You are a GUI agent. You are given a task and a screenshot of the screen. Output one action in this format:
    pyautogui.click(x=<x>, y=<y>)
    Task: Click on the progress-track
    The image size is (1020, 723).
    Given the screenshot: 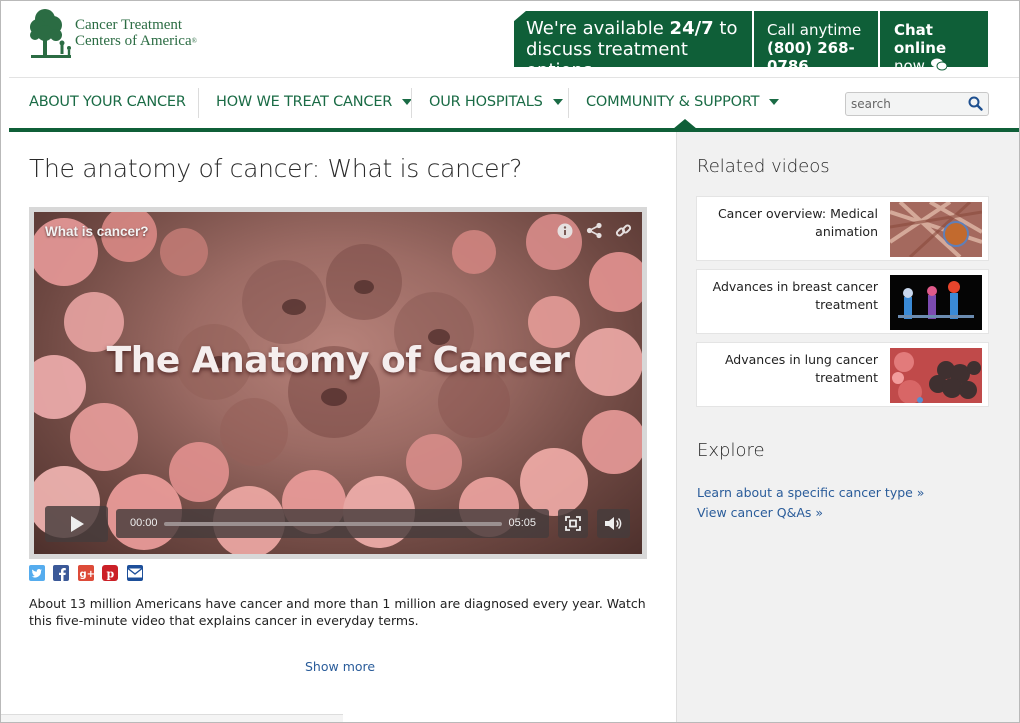 What is the action you would take?
    pyautogui.click(x=333, y=524)
    